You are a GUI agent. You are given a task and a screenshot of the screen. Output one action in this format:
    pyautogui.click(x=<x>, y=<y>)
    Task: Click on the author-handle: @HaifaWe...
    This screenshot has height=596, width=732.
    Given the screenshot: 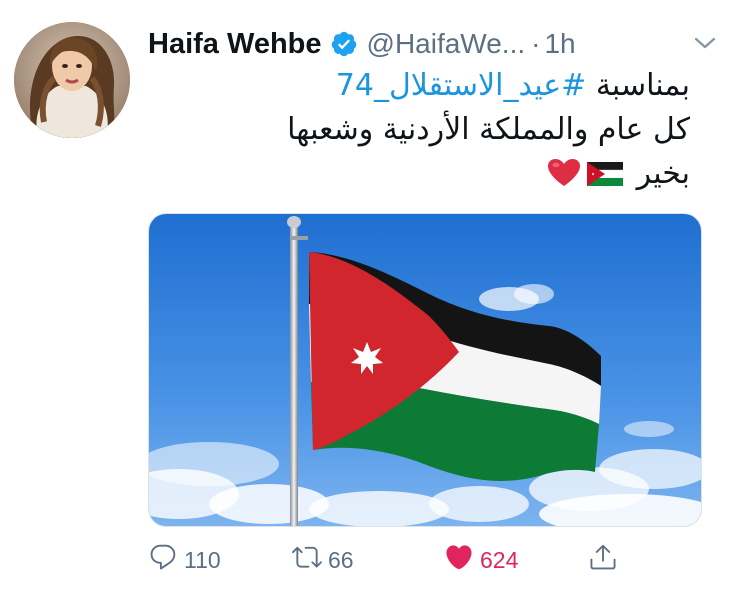 What is the action you would take?
    pyautogui.click(x=446, y=44)
    